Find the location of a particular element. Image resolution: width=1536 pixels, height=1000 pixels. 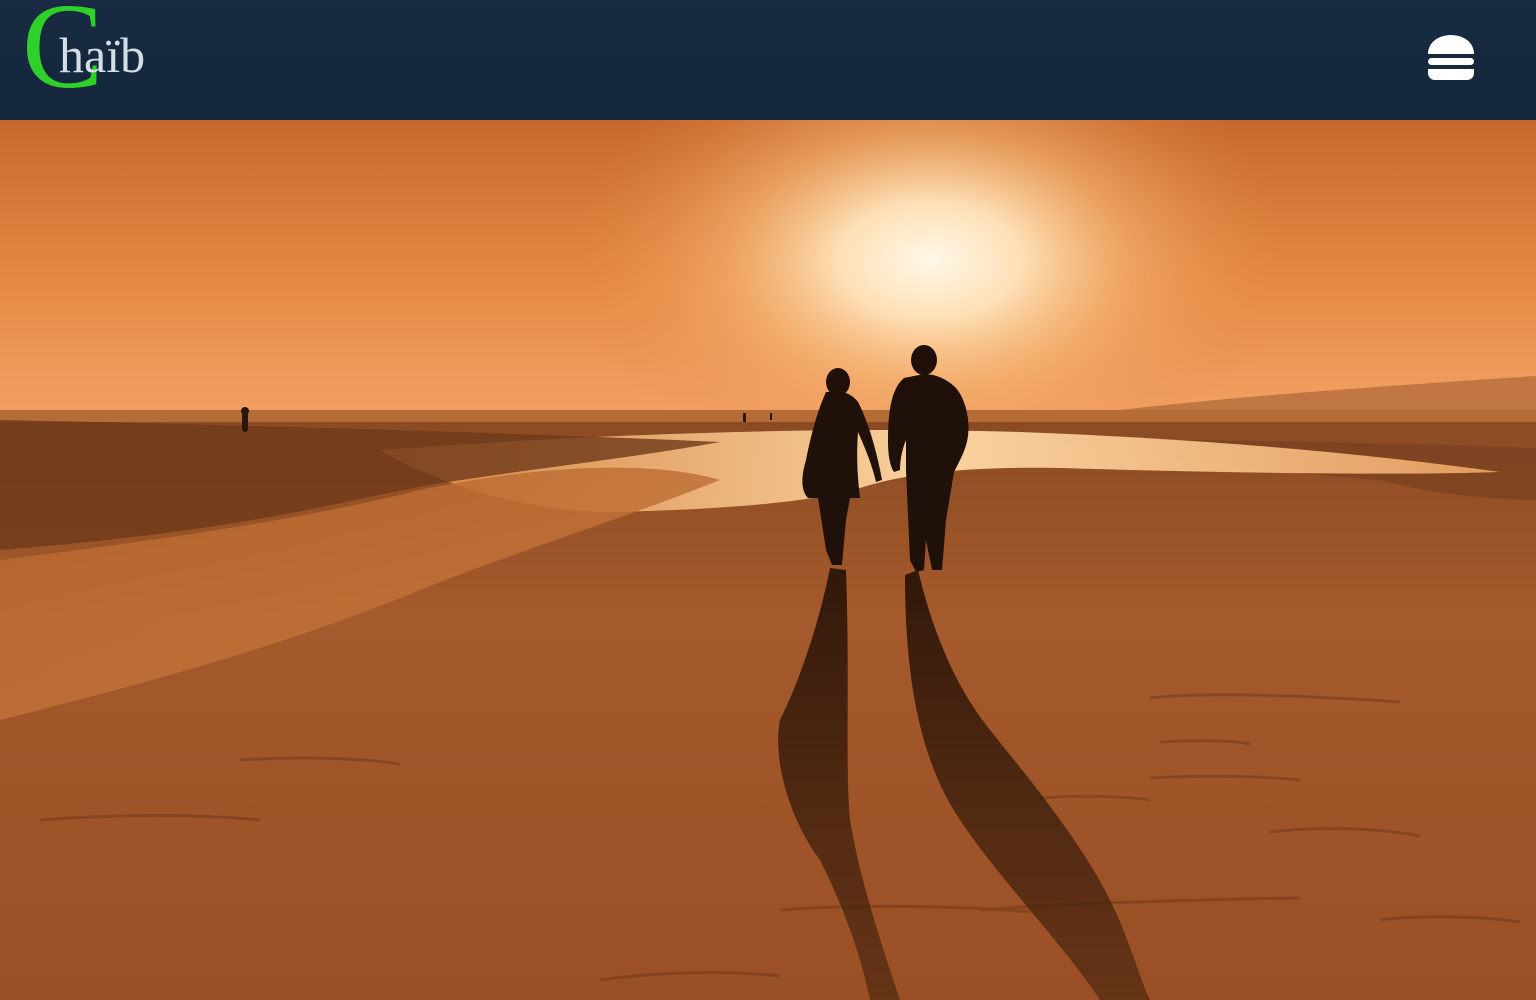

site-logo: C haïb is located at coordinates (107, 55).